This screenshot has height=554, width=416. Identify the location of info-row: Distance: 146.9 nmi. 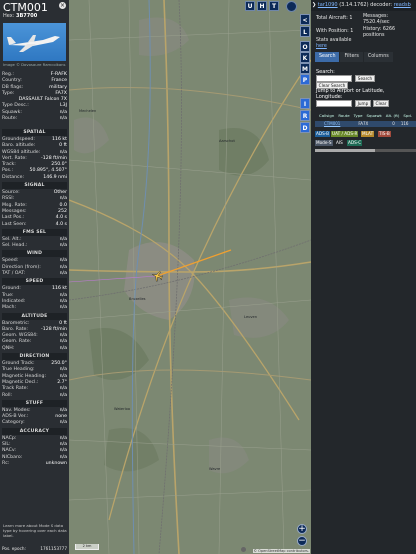
(34, 178).